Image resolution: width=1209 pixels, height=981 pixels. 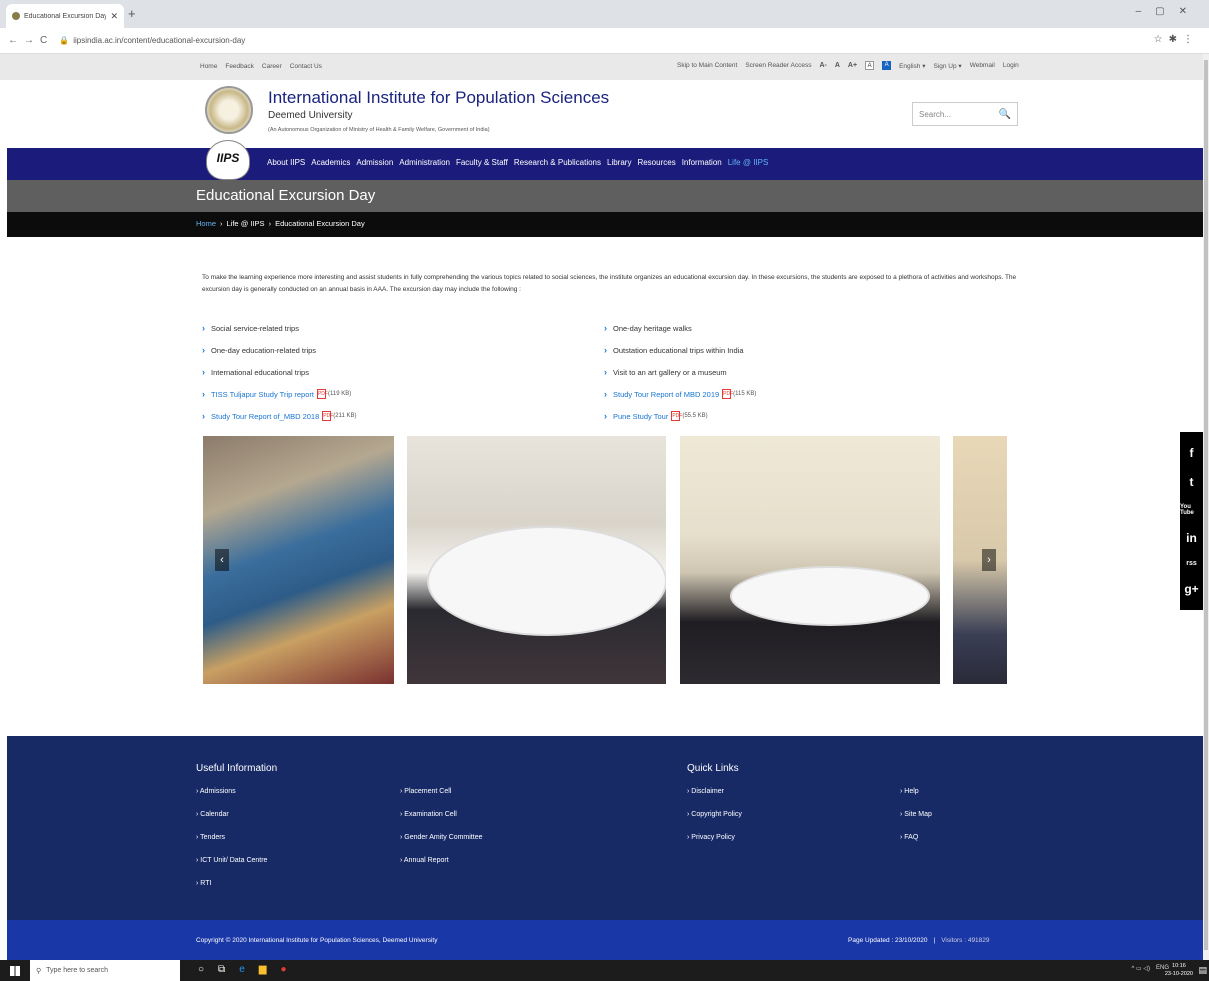 What do you see at coordinates (870, 65) in the screenshot?
I see `contrast-light-button: A` at bounding box center [870, 65].